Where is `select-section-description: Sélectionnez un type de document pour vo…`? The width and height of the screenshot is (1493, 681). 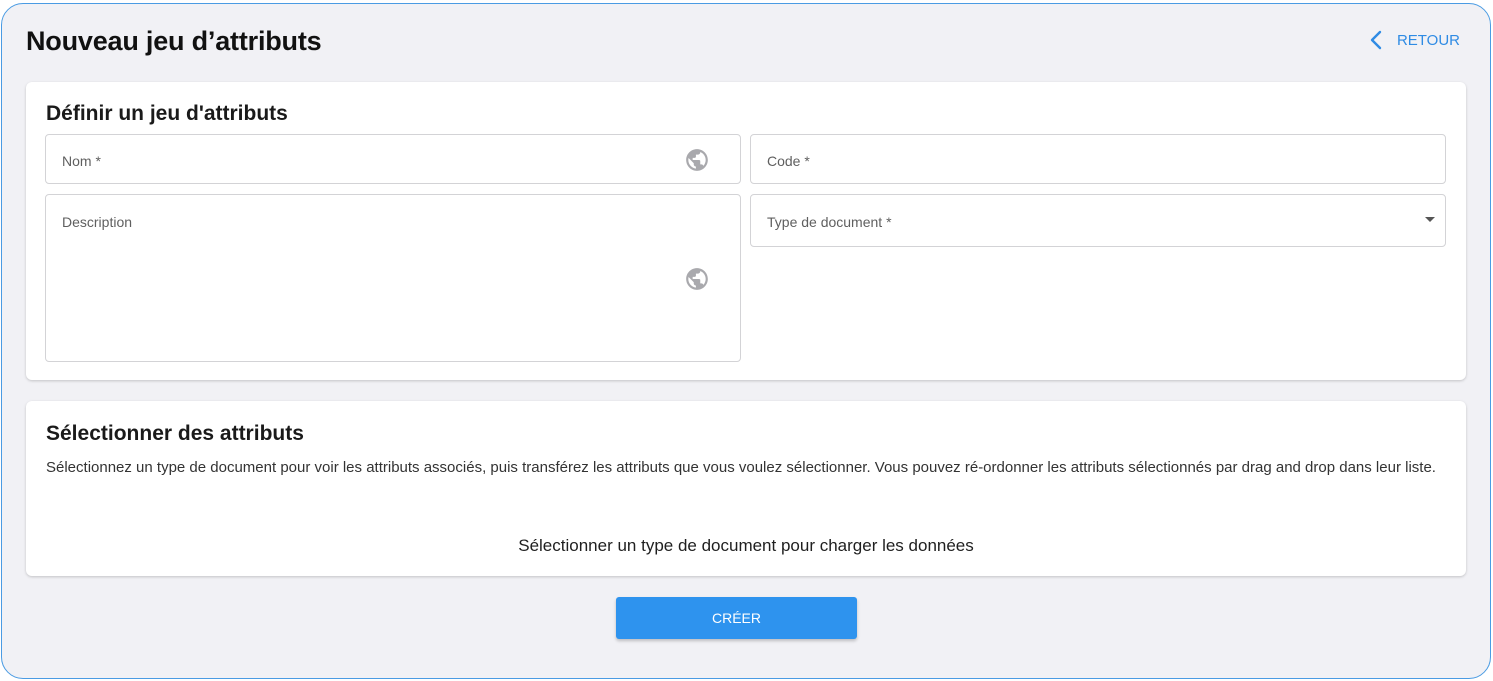
select-section-description: Sélectionnez un type de document pour vo… is located at coordinates (741, 467).